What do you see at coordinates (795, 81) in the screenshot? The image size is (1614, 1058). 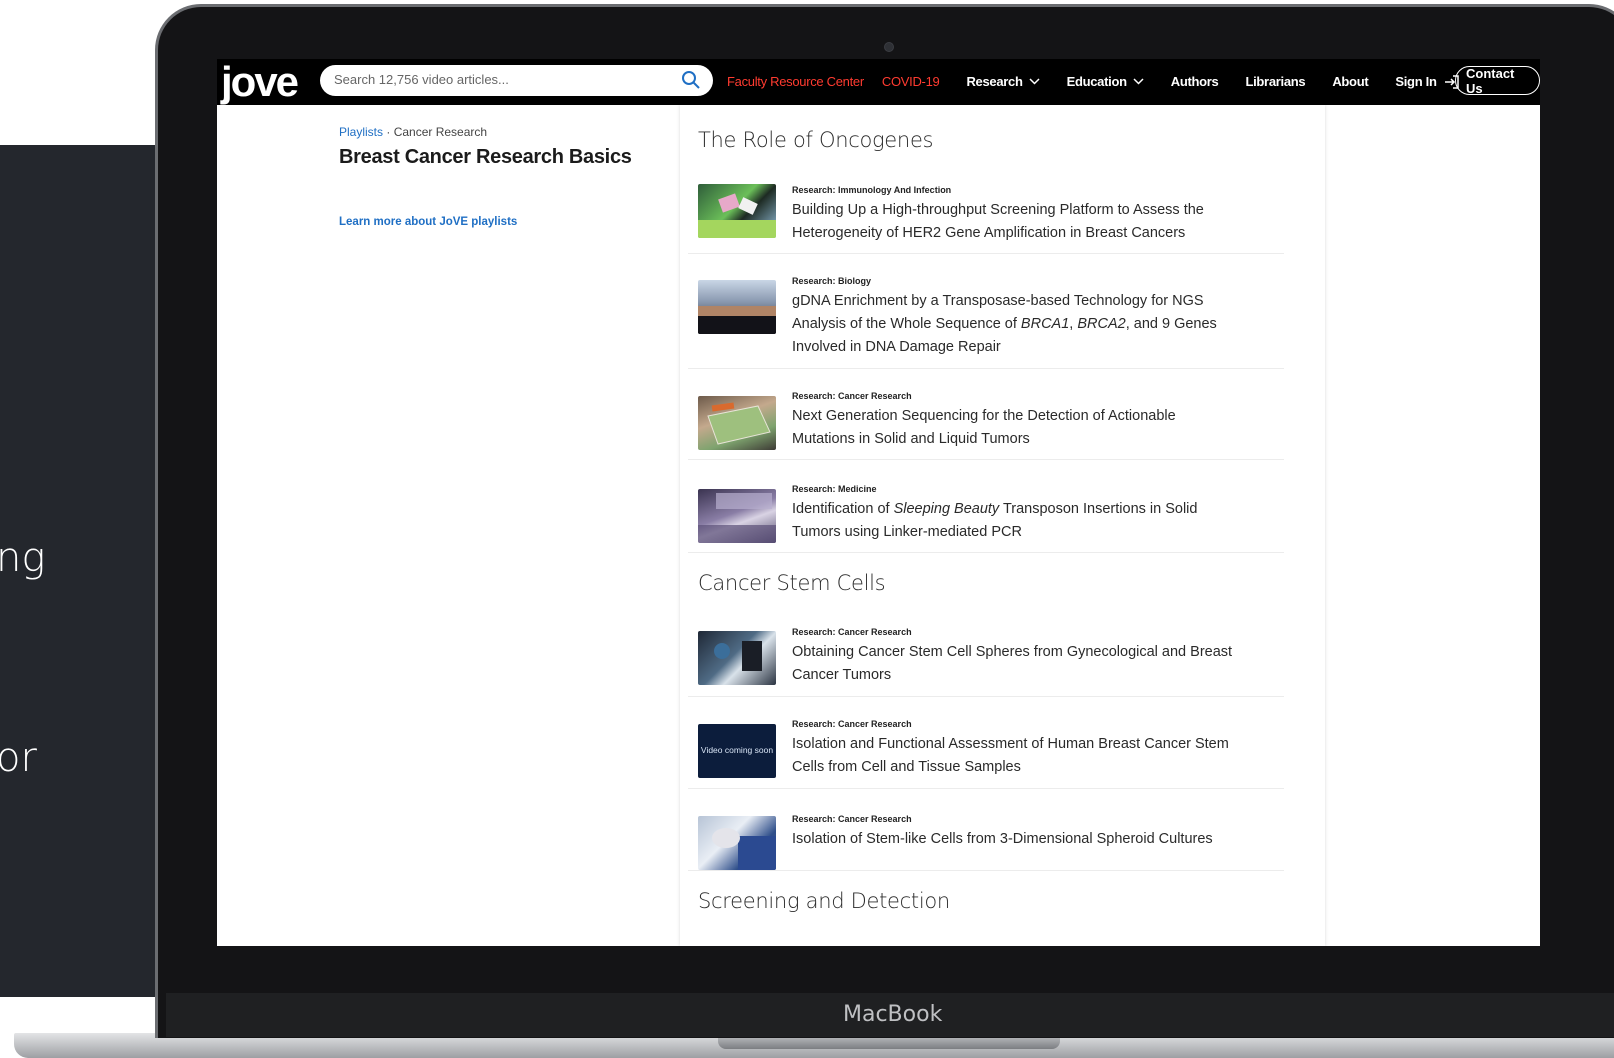 I see `nav-faculty-resource-center: Faculty Resource Center` at bounding box center [795, 81].